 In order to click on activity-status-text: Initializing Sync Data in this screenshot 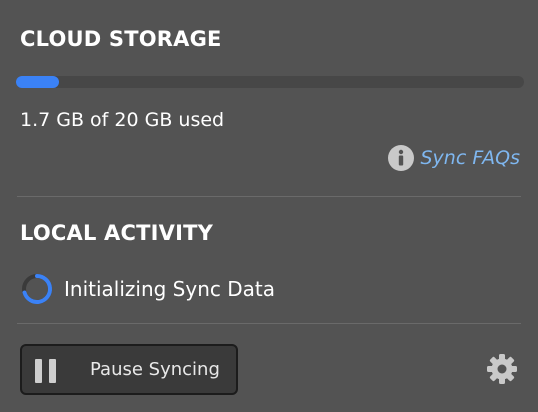, I will do `click(169, 289)`.